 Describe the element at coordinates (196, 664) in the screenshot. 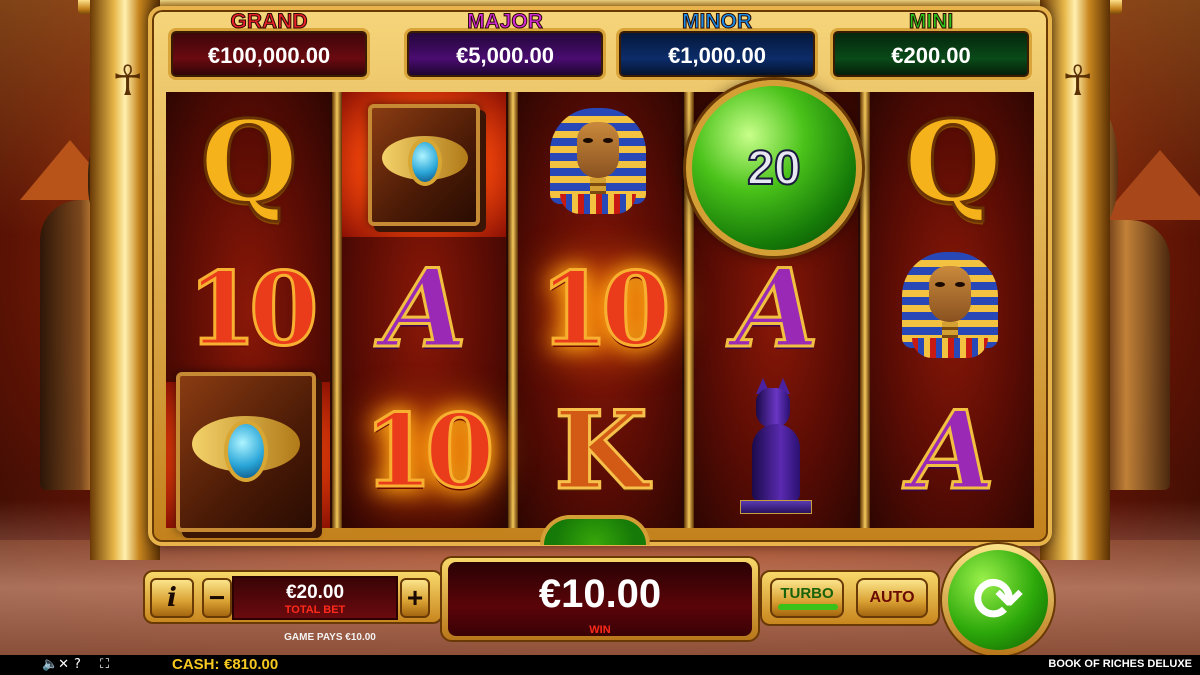

I see `cash-label: CASH:` at that location.